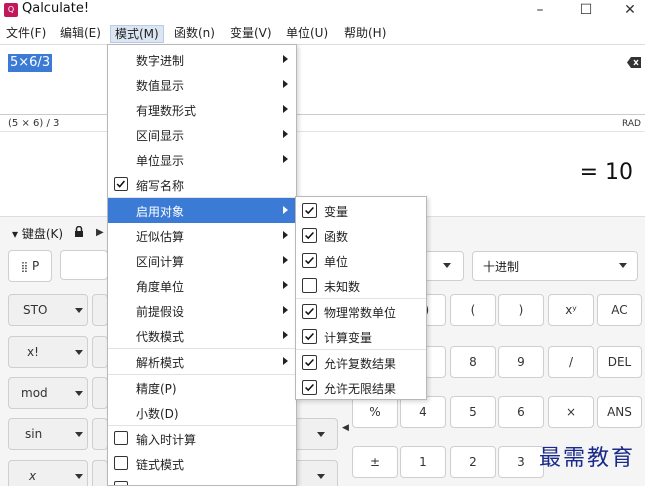 The width and height of the screenshot is (645, 486). Describe the element at coordinates (48, 352) in the screenshot. I see `factorial-button: x!` at that location.